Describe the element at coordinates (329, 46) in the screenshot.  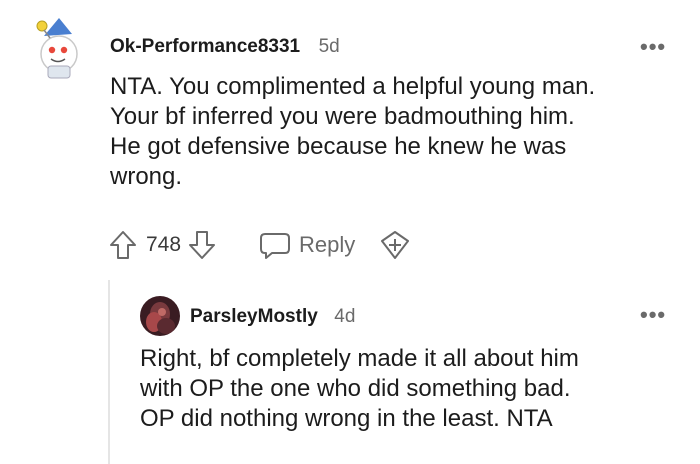
I see `comment-age: 5d` at that location.